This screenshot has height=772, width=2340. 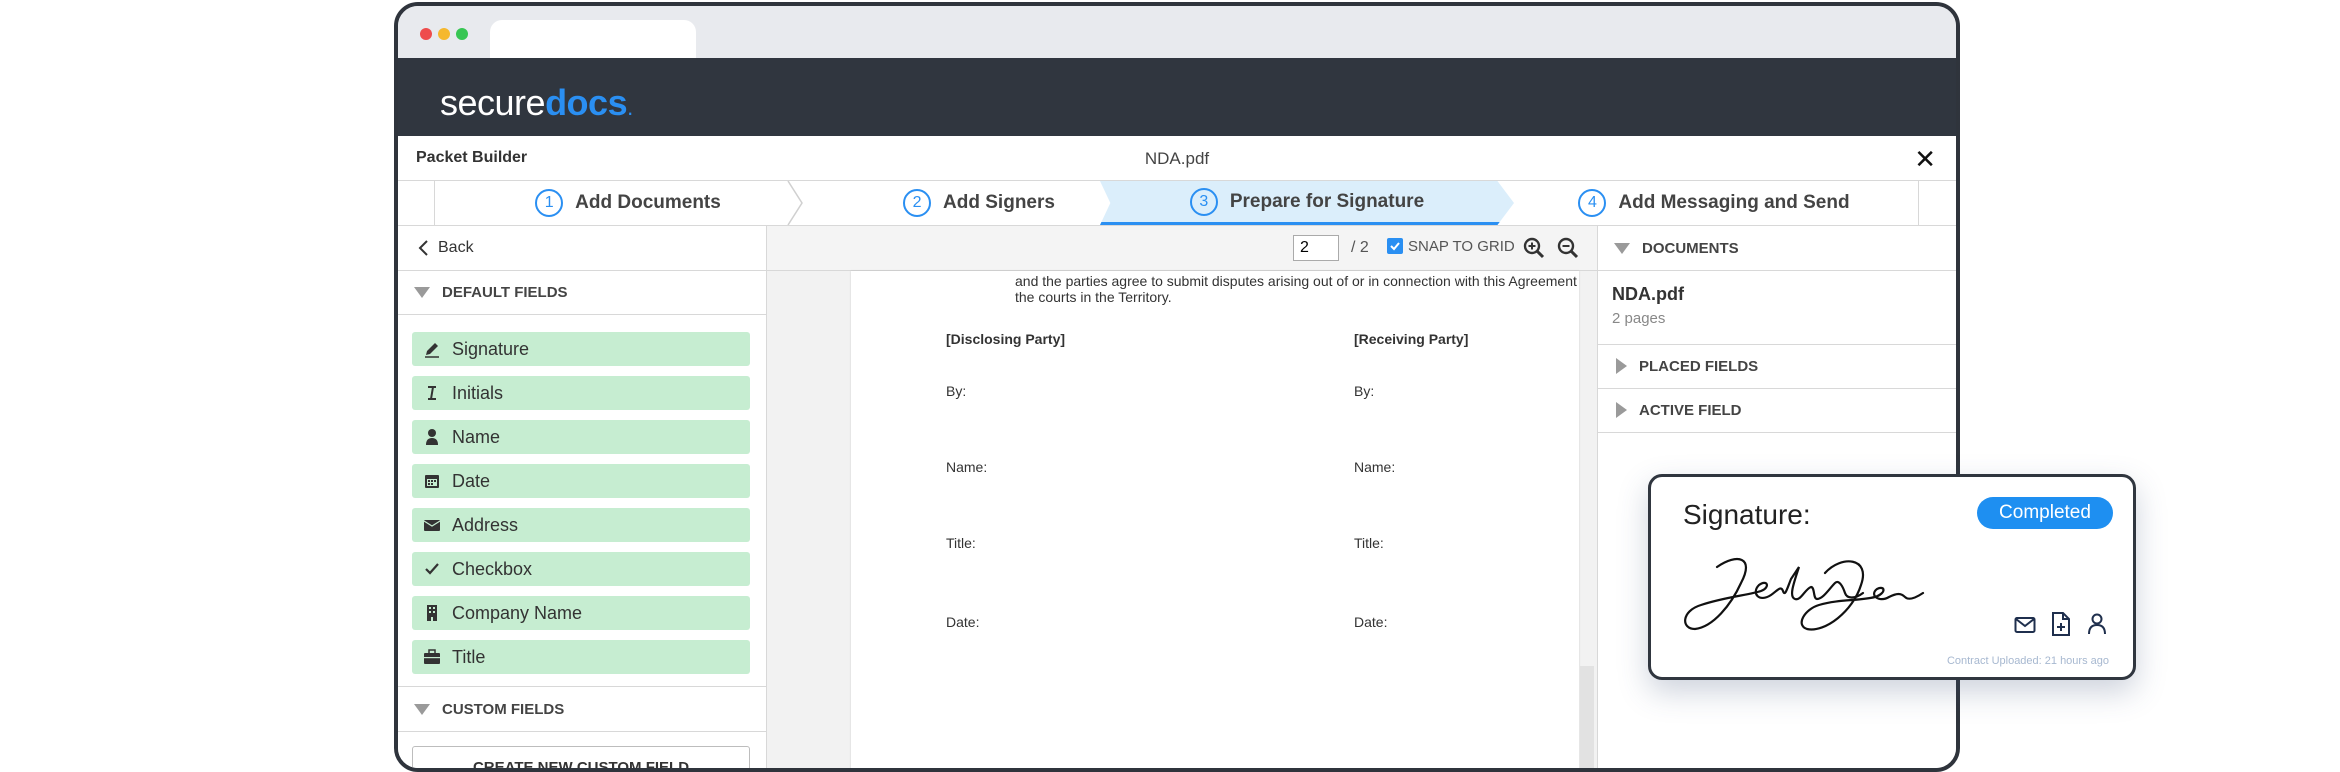 I want to click on viewer-scrollbar, so click(x=1587, y=717).